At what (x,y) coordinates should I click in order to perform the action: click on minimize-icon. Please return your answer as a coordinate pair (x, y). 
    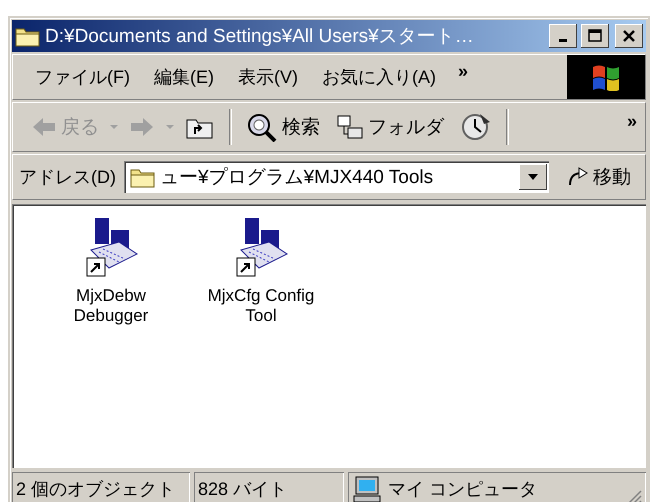
    Looking at the image, I should click on (563, 40).